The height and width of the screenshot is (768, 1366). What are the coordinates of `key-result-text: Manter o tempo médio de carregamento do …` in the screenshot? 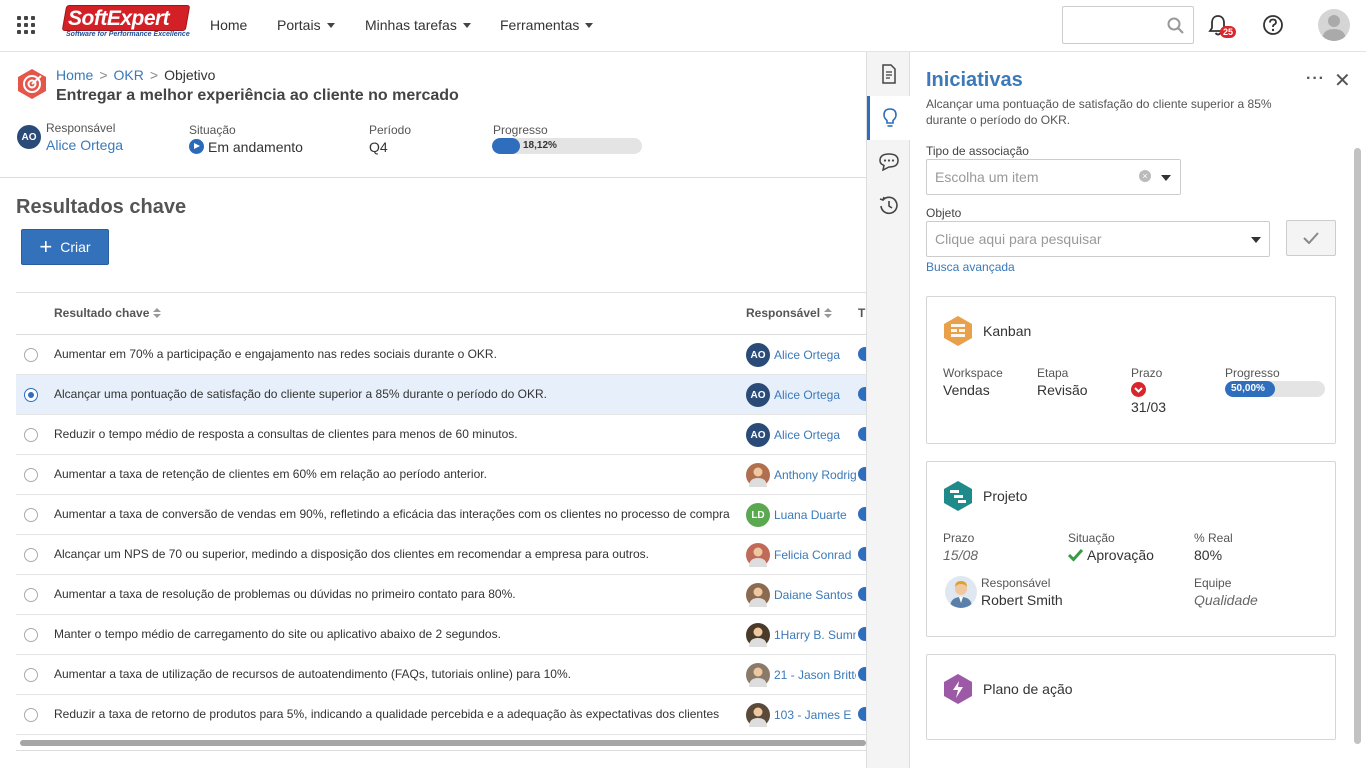 It's located at (392, 634).